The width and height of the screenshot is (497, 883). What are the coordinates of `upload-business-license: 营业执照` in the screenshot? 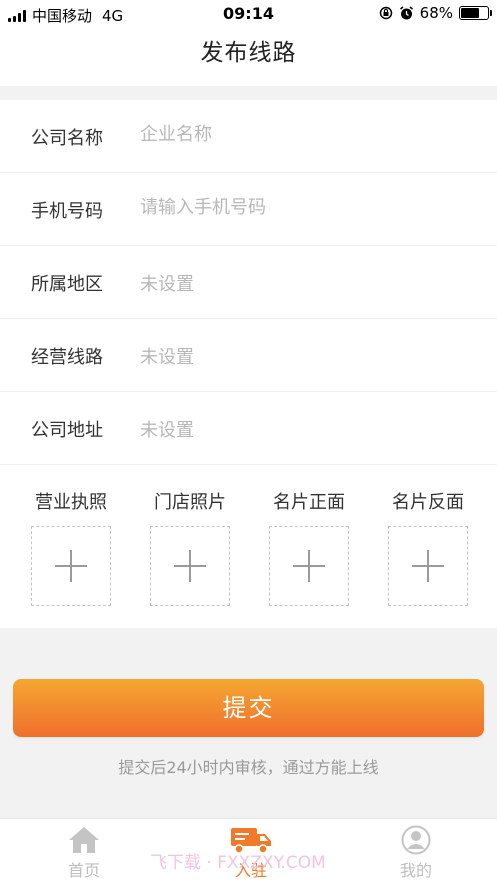 It's located at (71, 547).